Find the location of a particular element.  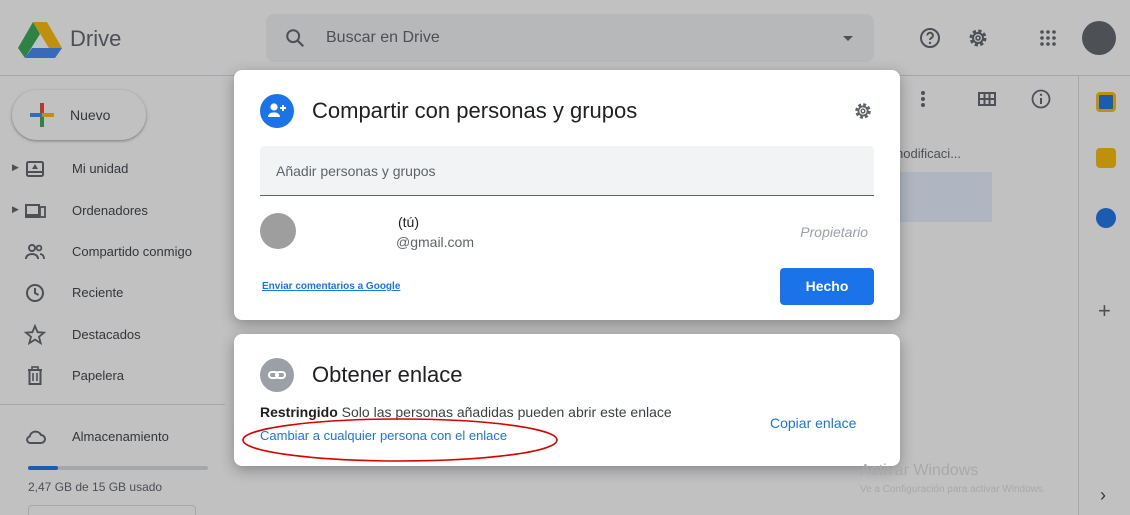

person-you-label: (tú) is located at coordinates (408, 222).